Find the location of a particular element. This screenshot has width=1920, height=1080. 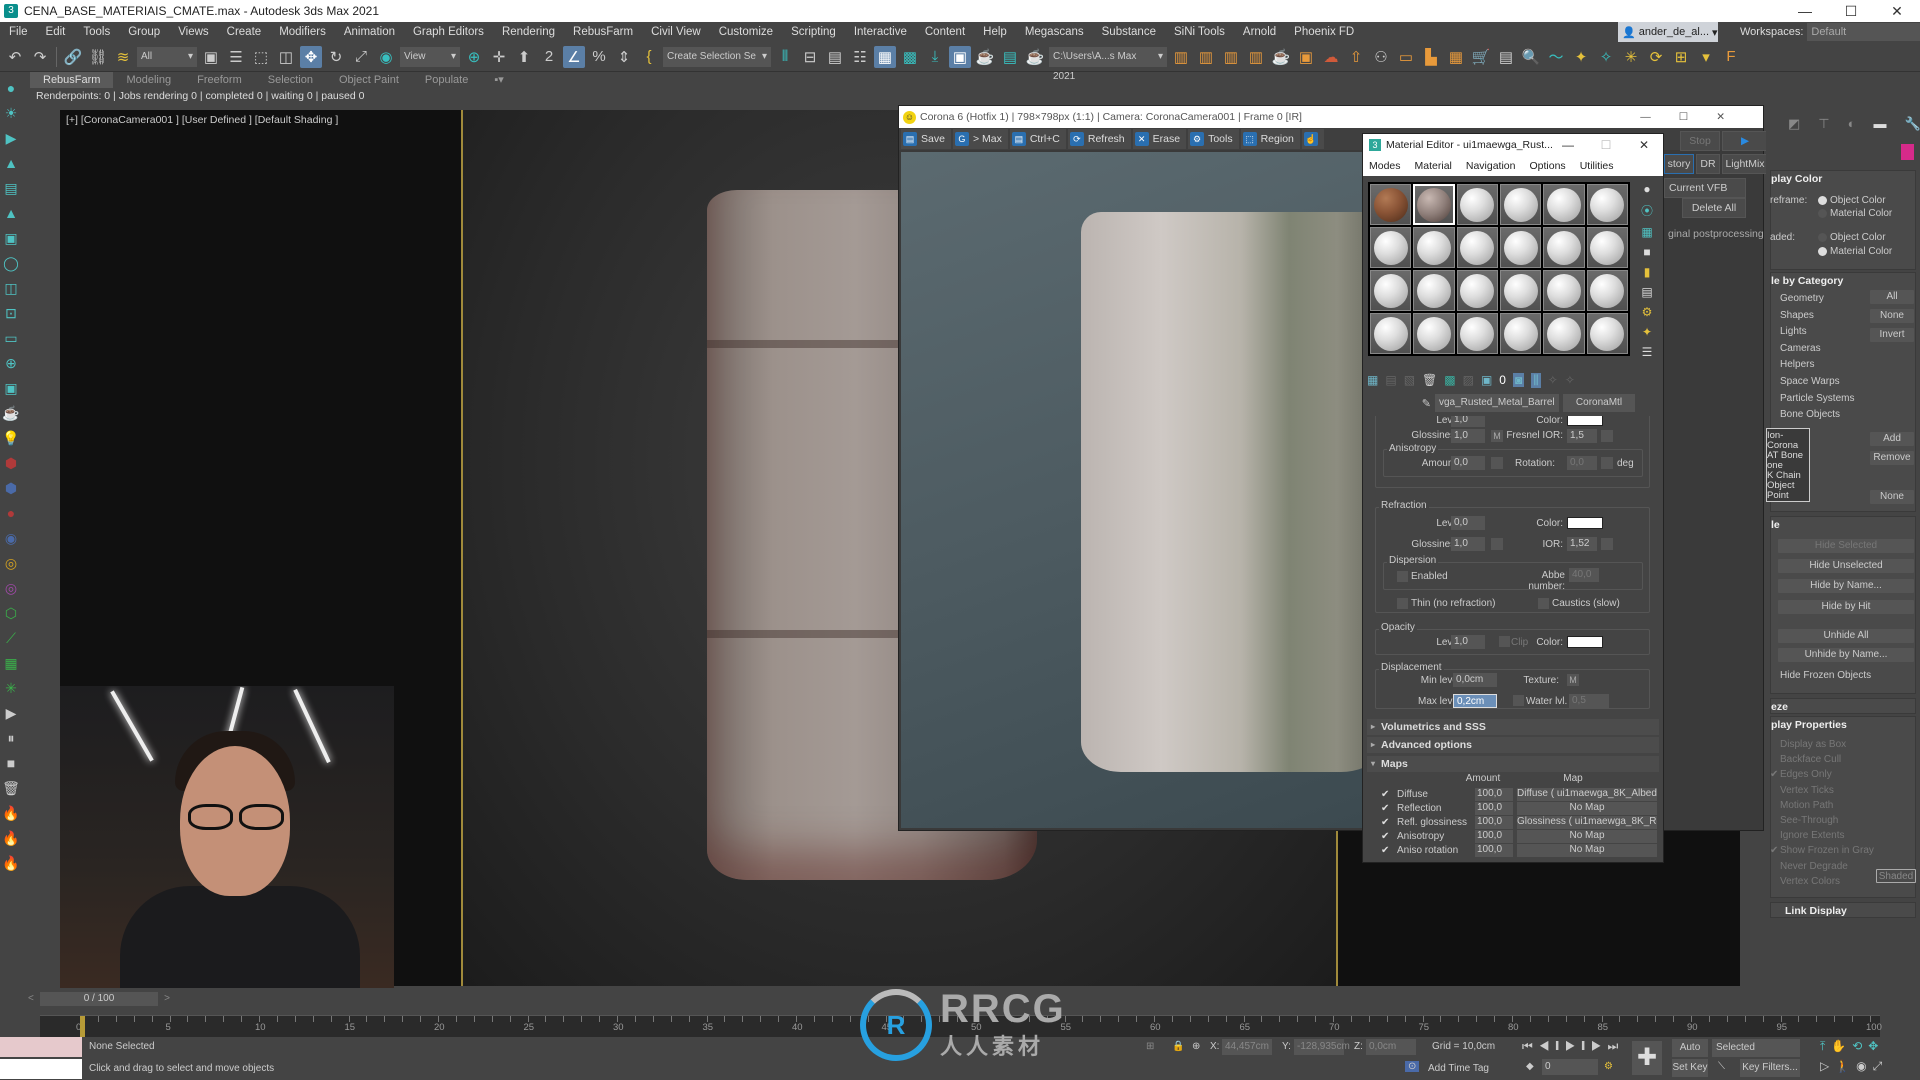

category-checkbox: Particle Systems is located at coordinates (1817, 398).